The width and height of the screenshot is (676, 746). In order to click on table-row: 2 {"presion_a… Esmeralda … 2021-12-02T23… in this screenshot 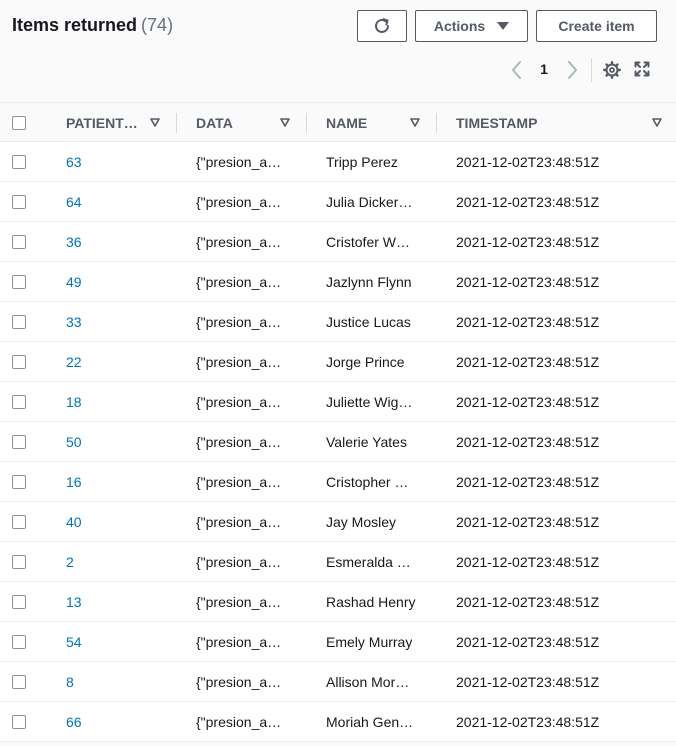, I will do `click(338, 562)`.